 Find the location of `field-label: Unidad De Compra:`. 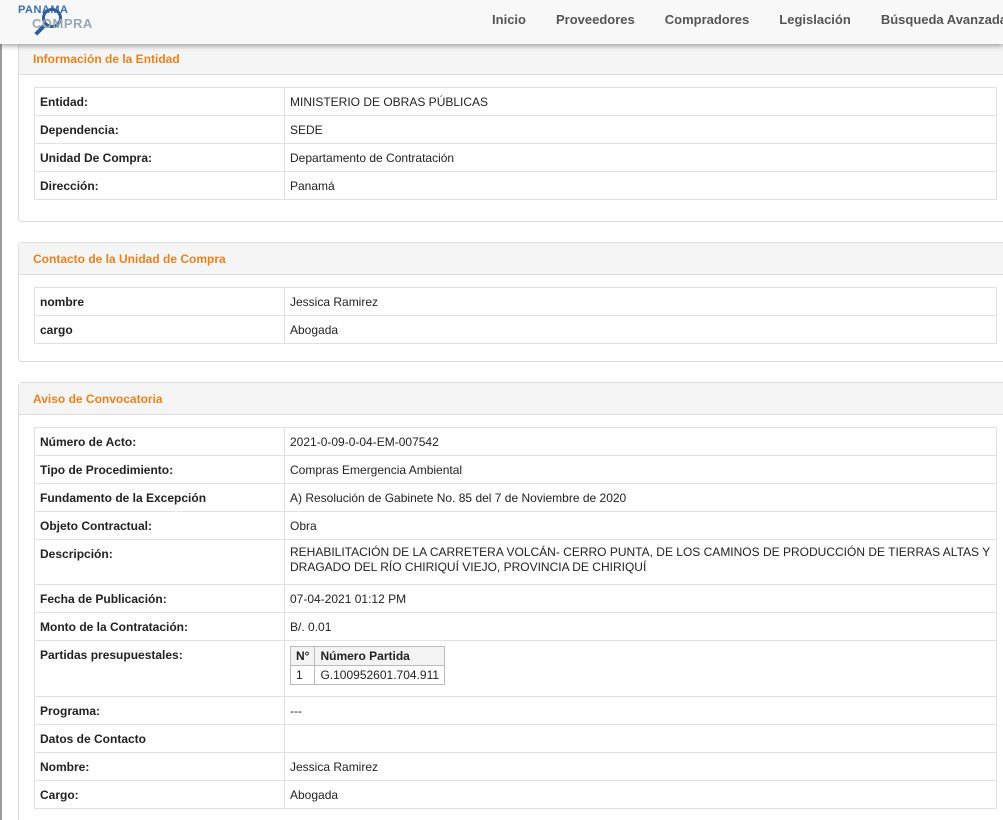

field-label: Unidad De Compra: is located at coordinates (159, 157).